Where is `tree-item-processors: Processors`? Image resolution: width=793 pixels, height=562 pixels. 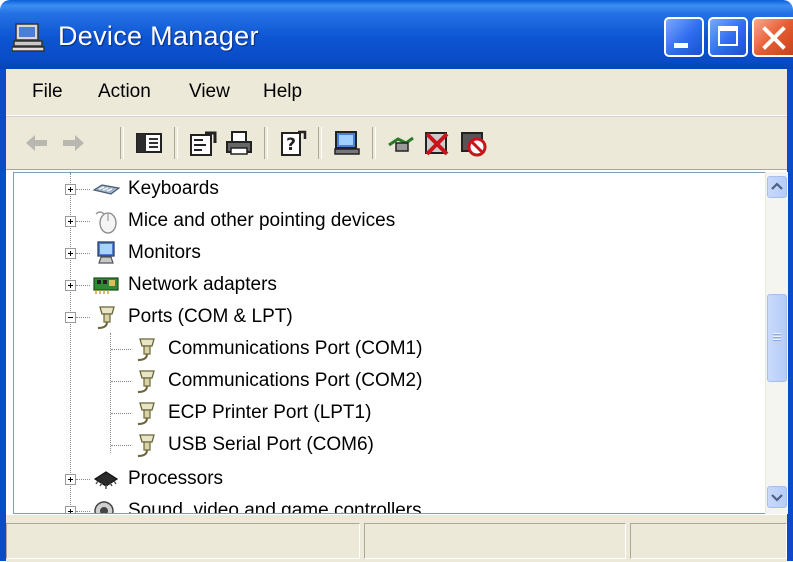
tree-item-processors: Processors is located at coordinates (157, 479).